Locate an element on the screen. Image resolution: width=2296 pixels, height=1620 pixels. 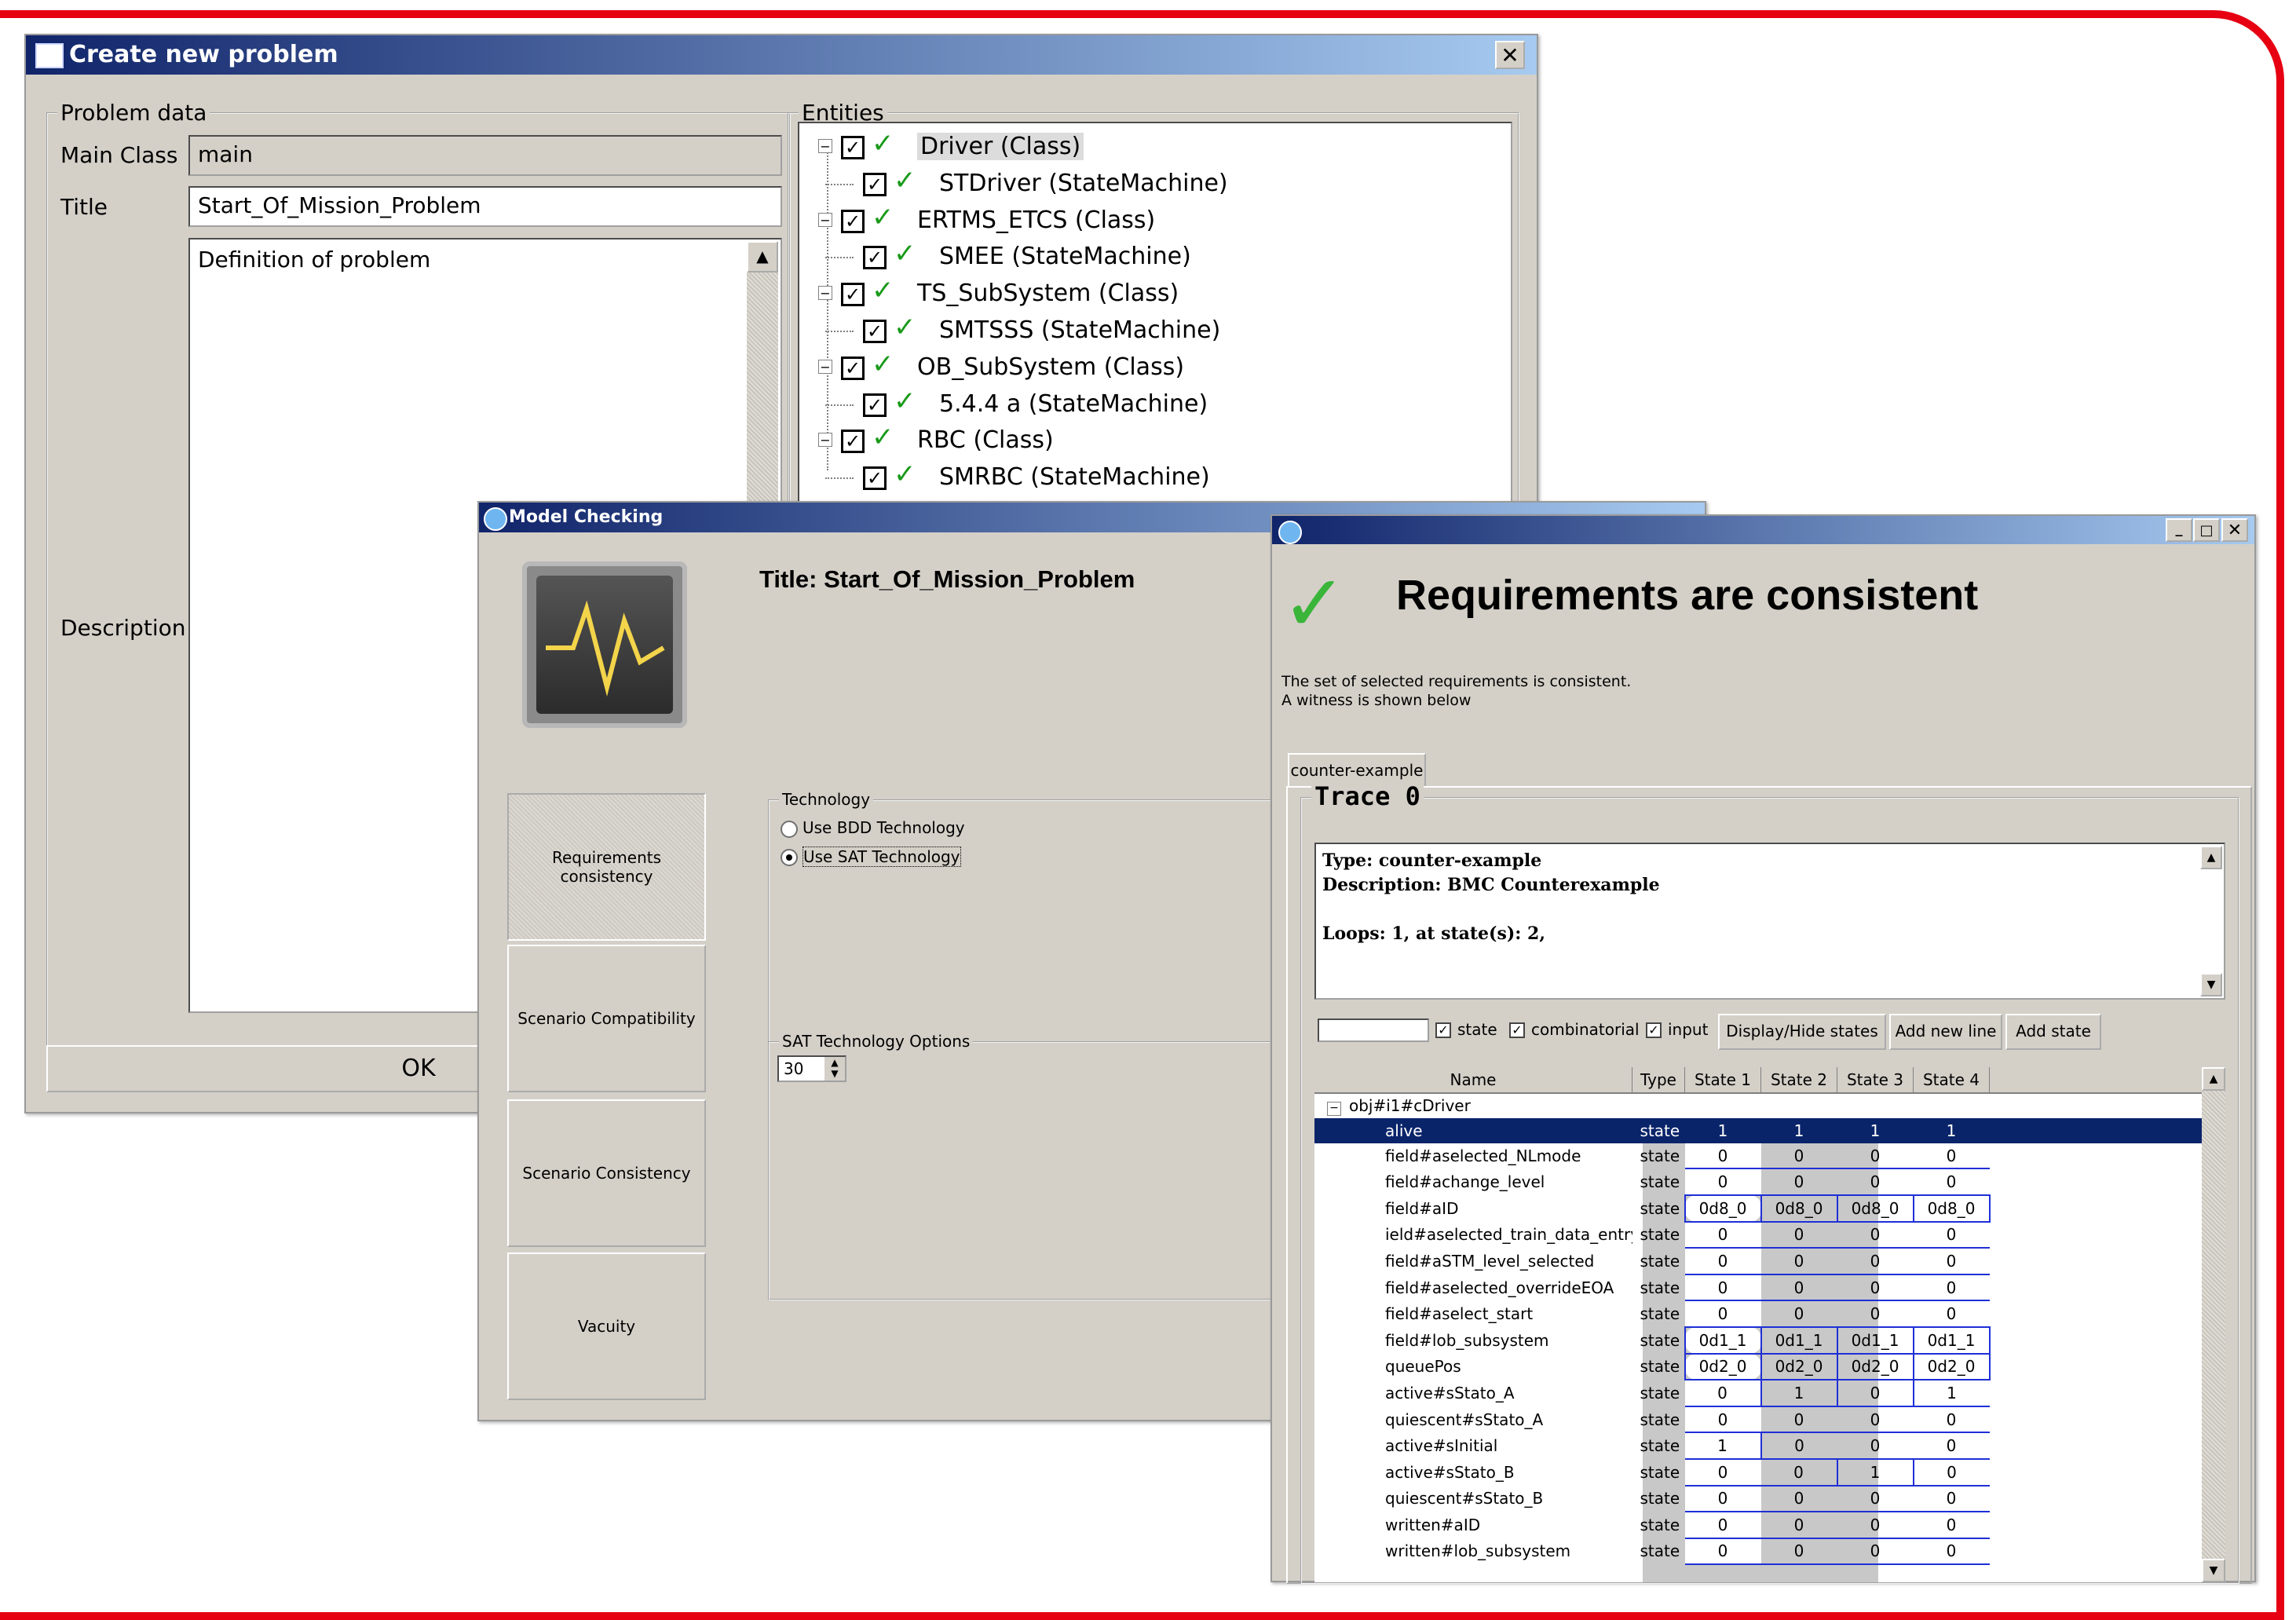
table-row: active#sStato_A state 0 1 0 1 is located at coordinates (1760, 1393).